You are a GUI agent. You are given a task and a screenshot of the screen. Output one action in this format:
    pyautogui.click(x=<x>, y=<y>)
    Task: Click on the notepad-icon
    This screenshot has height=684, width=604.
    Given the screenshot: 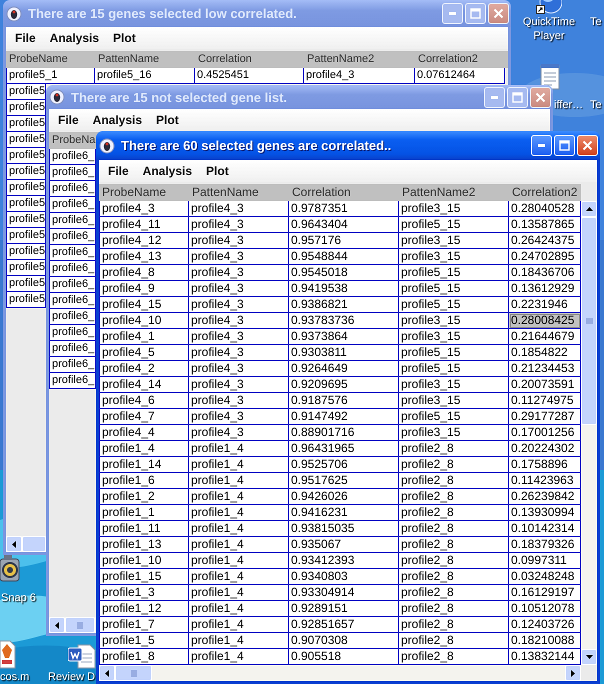 What is the action you would take?
    pyautogui.click(x=550, y=76)
    